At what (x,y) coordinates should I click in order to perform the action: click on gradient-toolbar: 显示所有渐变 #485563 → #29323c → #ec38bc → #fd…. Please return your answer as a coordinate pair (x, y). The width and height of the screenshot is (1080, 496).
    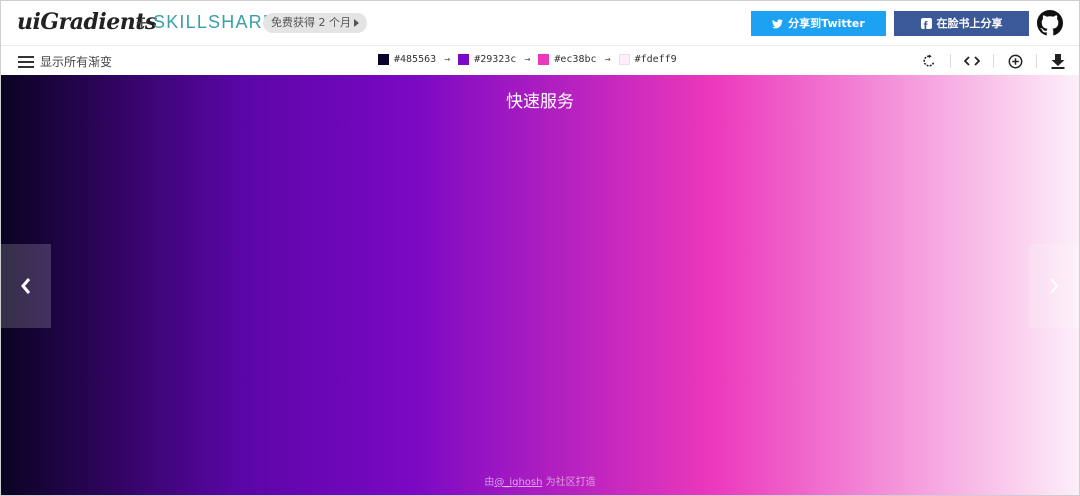
    Looking at the image, I should click on (540, 60).